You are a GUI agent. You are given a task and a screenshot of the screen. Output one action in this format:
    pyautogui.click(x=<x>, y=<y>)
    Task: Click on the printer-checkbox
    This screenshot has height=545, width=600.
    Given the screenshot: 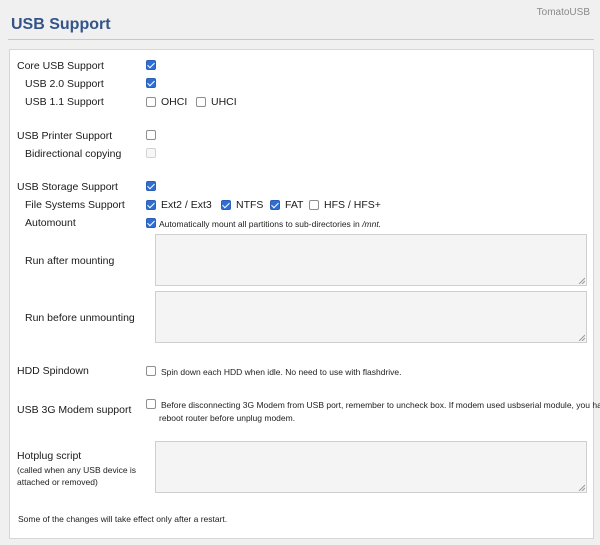 What is the action you would take?
    pyautogui.click(x=151, y=135)
    